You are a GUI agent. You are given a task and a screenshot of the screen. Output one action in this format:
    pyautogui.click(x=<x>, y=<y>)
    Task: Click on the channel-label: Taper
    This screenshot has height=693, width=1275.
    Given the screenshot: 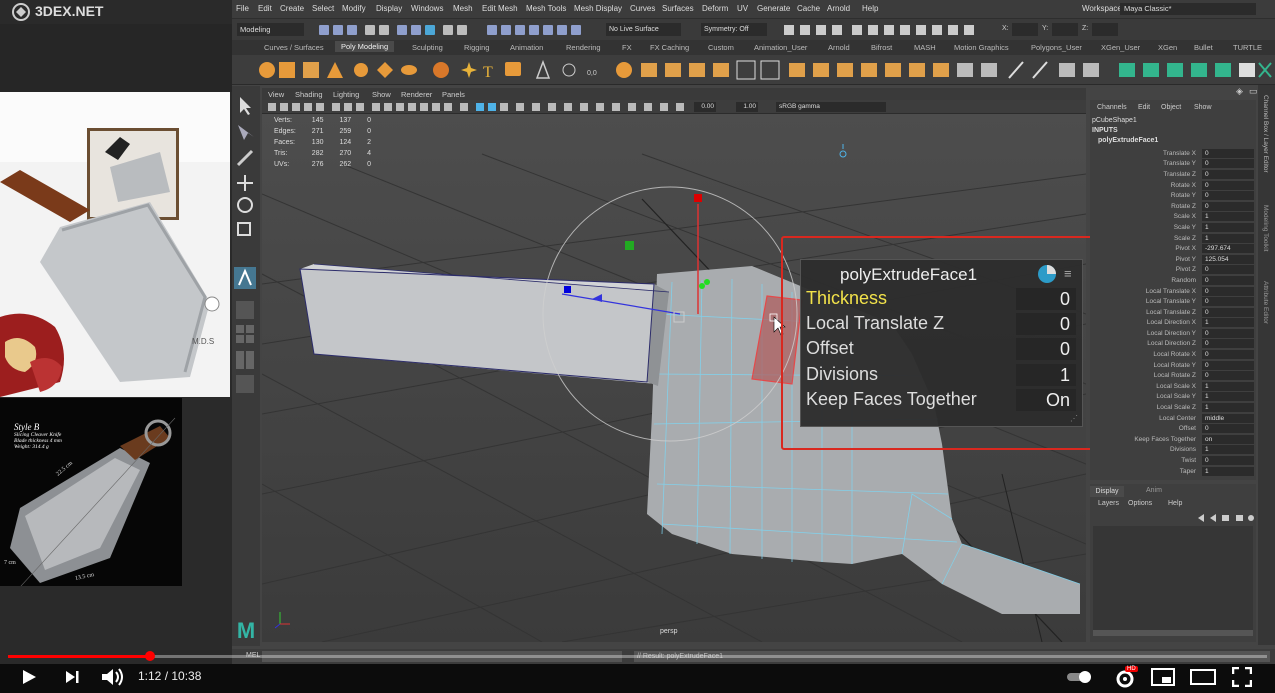 What is the action you would take?
    pyautogui.click(x=1147, y=471)
    